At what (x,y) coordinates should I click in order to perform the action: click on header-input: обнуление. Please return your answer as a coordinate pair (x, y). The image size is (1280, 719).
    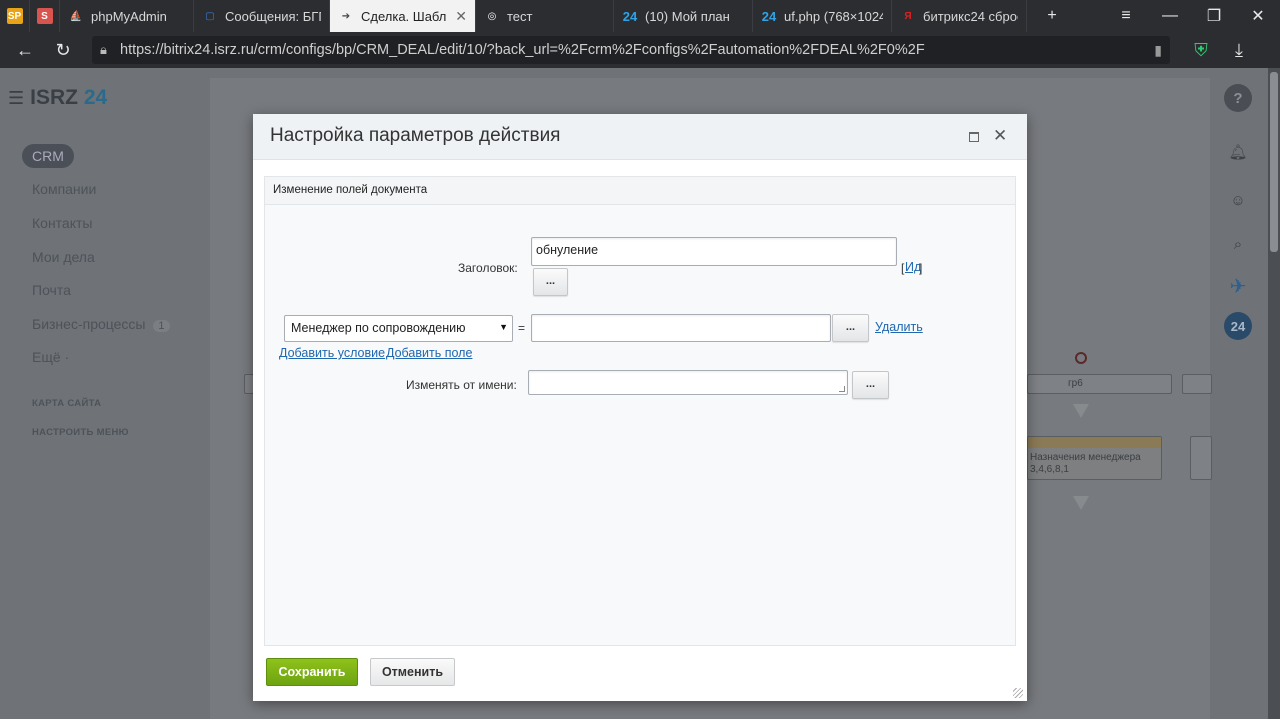
    Looking at the image, I should click on (714, 251).